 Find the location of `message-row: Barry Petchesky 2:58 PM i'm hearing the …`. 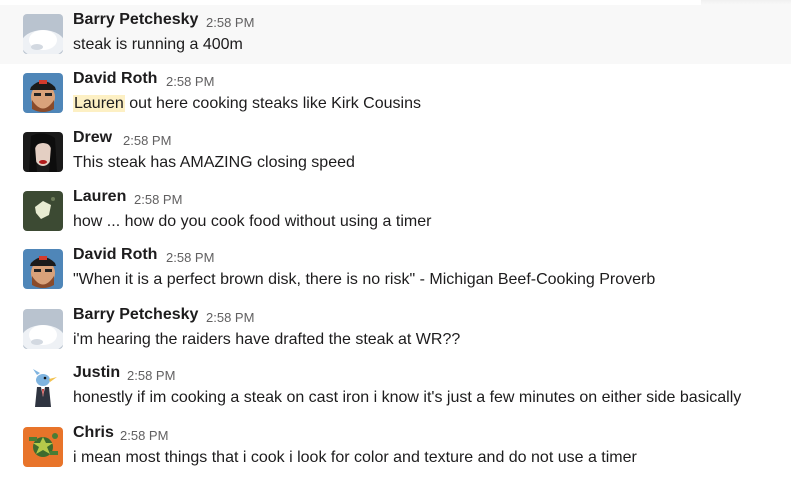

message-row: Barry Petchesky 2:58 PM i'm hearing the … is located at coordinates (395, 329).